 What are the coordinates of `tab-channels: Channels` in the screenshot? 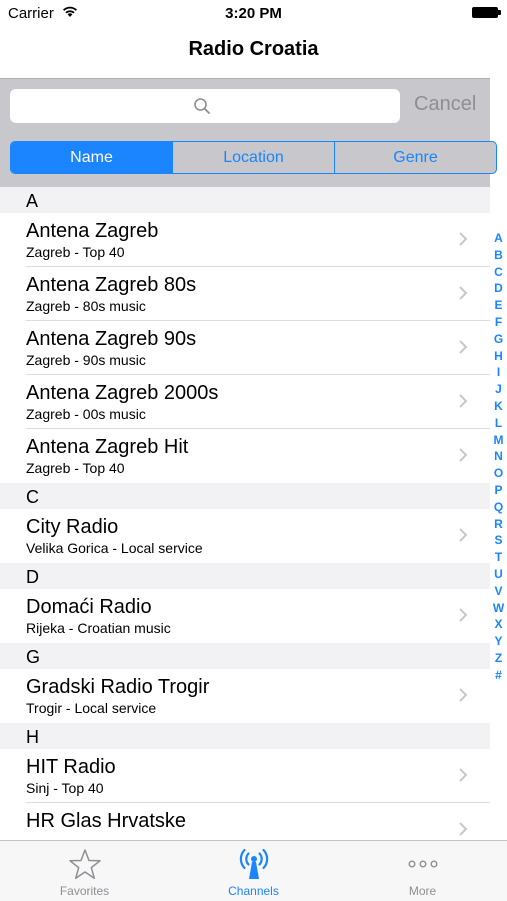 It's located at (253, 871).